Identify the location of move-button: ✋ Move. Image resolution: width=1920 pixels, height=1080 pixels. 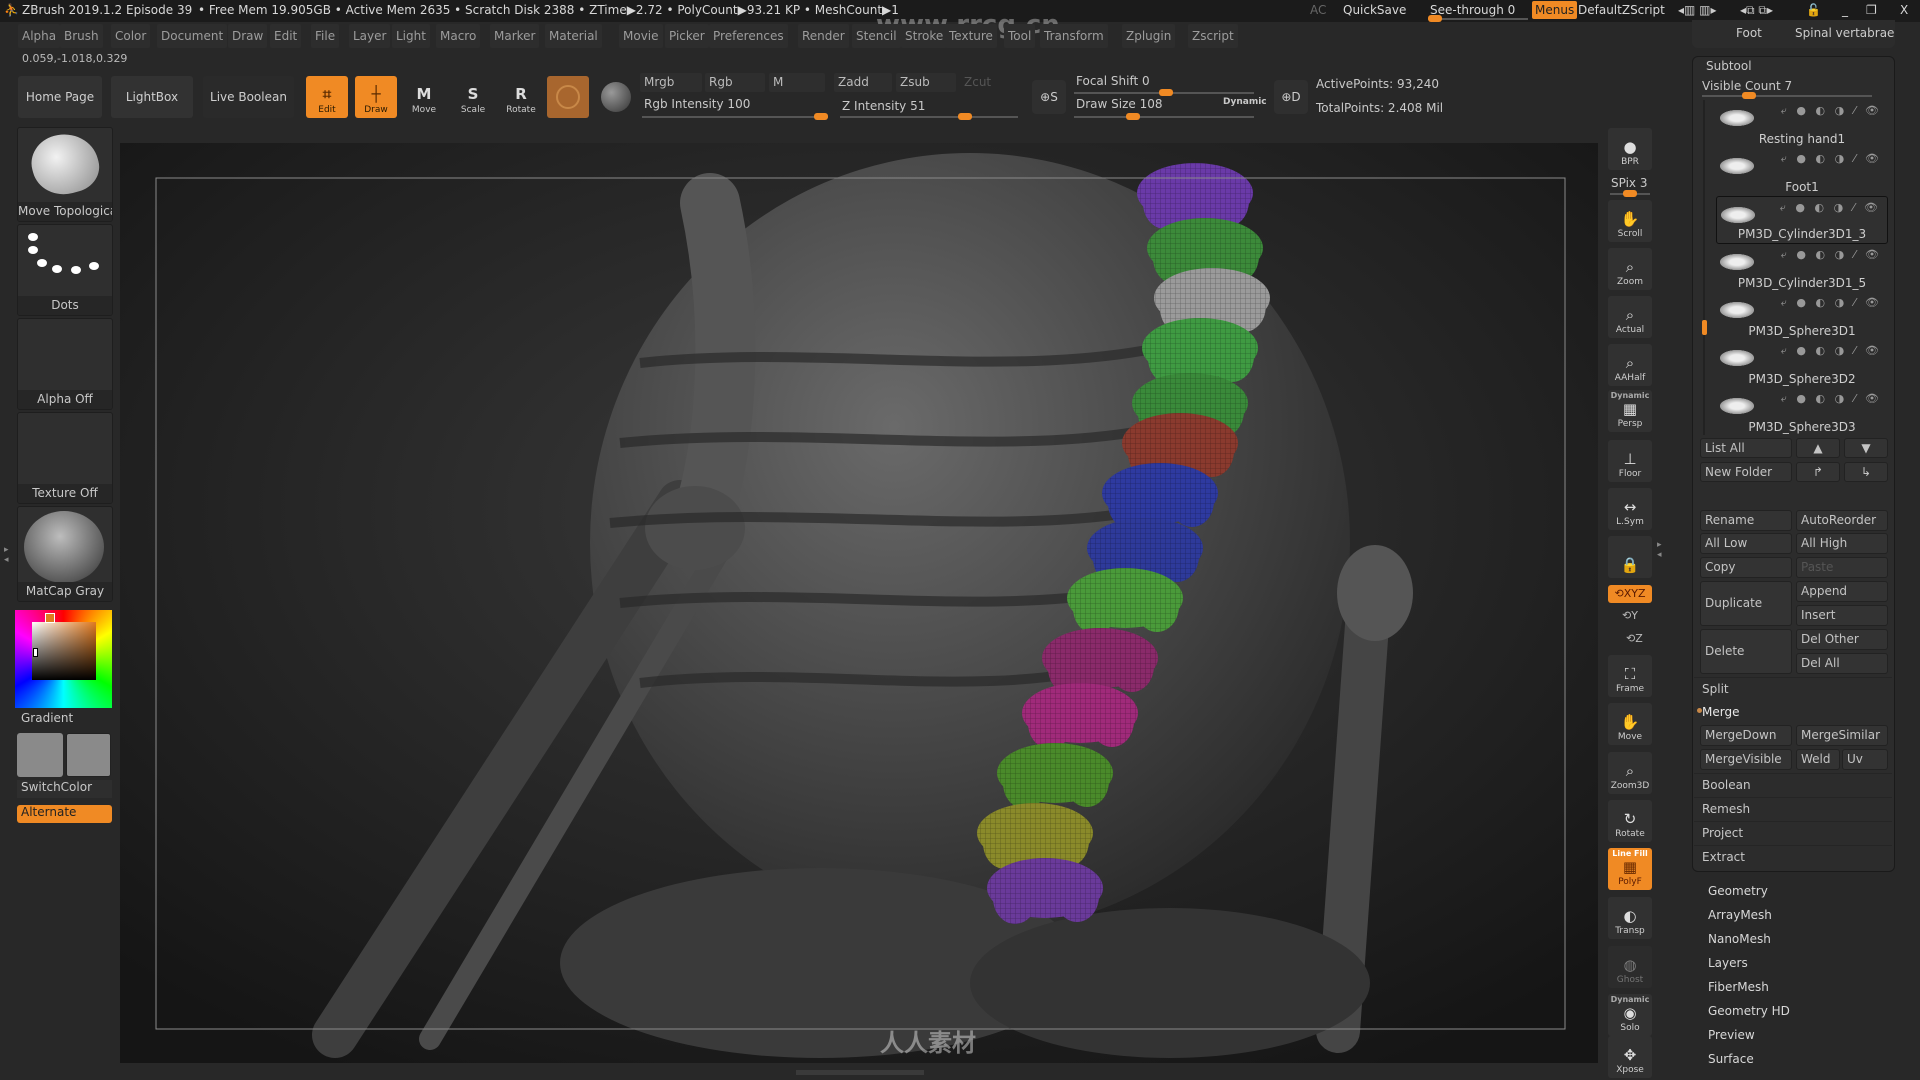
(1630, 724).